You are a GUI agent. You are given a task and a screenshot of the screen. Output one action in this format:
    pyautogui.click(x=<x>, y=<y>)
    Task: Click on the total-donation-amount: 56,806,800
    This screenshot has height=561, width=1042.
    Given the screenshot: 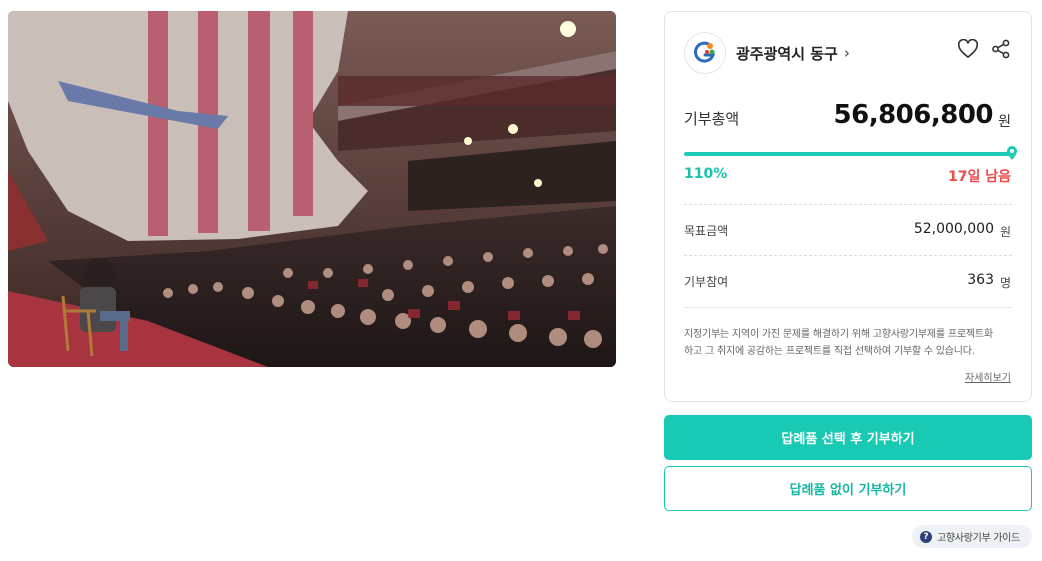 What is the action you would take?
    pyautogui.click(x=913, y=115)
    